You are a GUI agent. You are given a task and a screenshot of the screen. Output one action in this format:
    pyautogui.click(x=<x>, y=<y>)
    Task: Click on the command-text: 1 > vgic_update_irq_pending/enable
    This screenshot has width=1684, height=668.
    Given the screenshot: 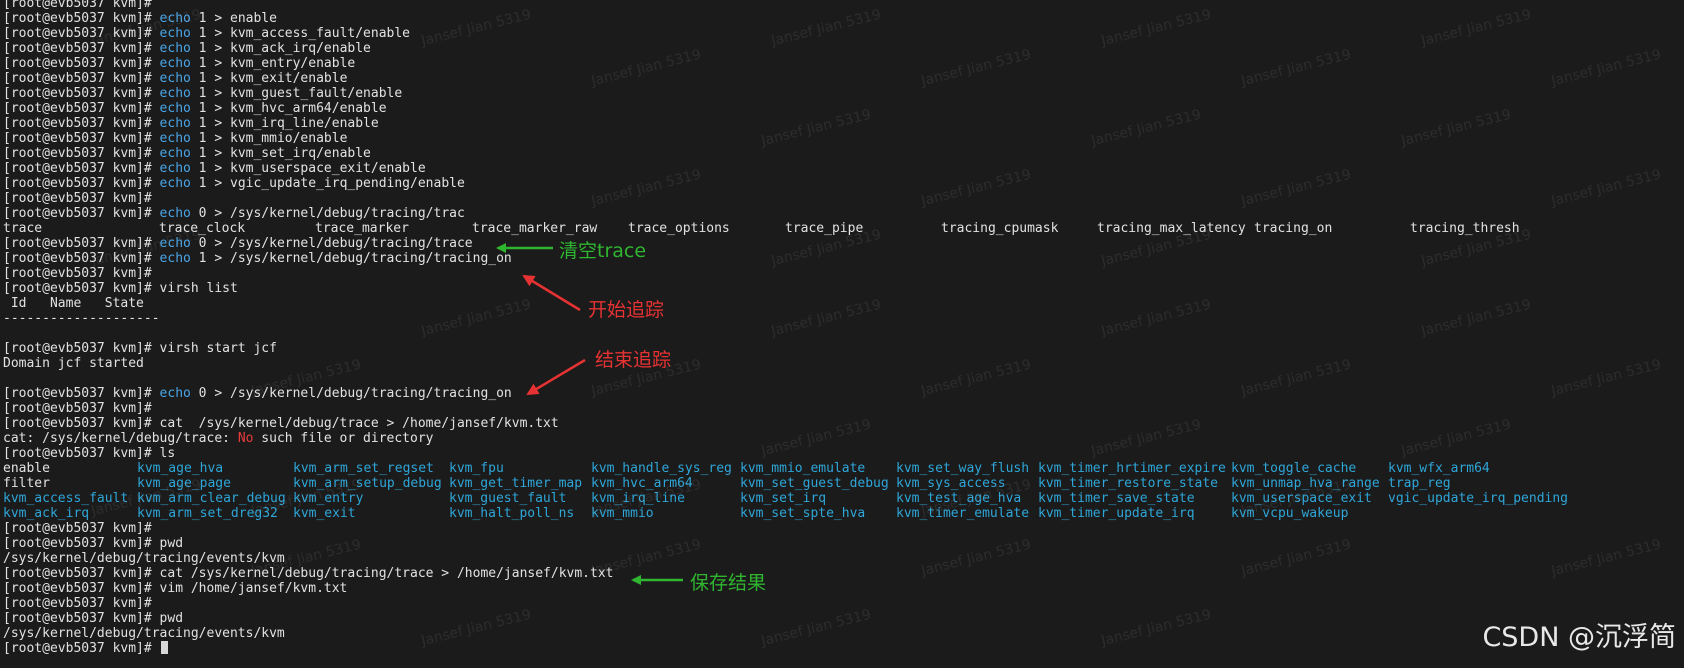 What is the action you would take?
    pyautogui.click(x=327, y=183)
    